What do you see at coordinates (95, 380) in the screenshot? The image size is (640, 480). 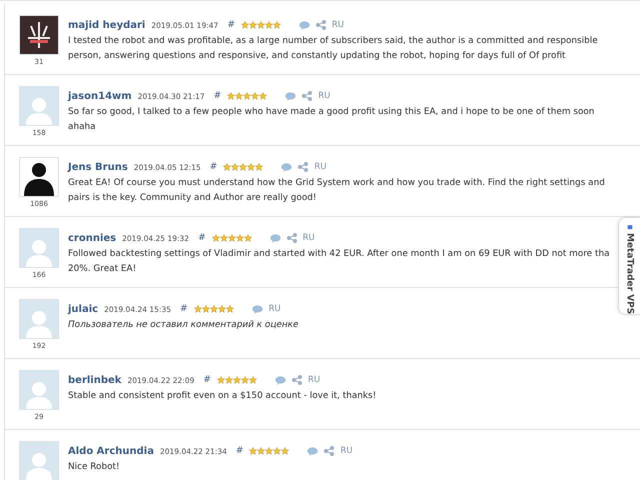 I see `user-name: berlinbek` at bounding box center [95, 380].